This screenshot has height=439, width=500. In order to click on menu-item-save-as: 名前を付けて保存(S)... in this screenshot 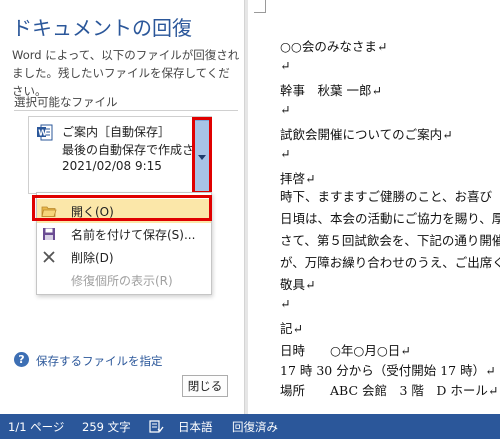, I will do `click(124, 234)`.